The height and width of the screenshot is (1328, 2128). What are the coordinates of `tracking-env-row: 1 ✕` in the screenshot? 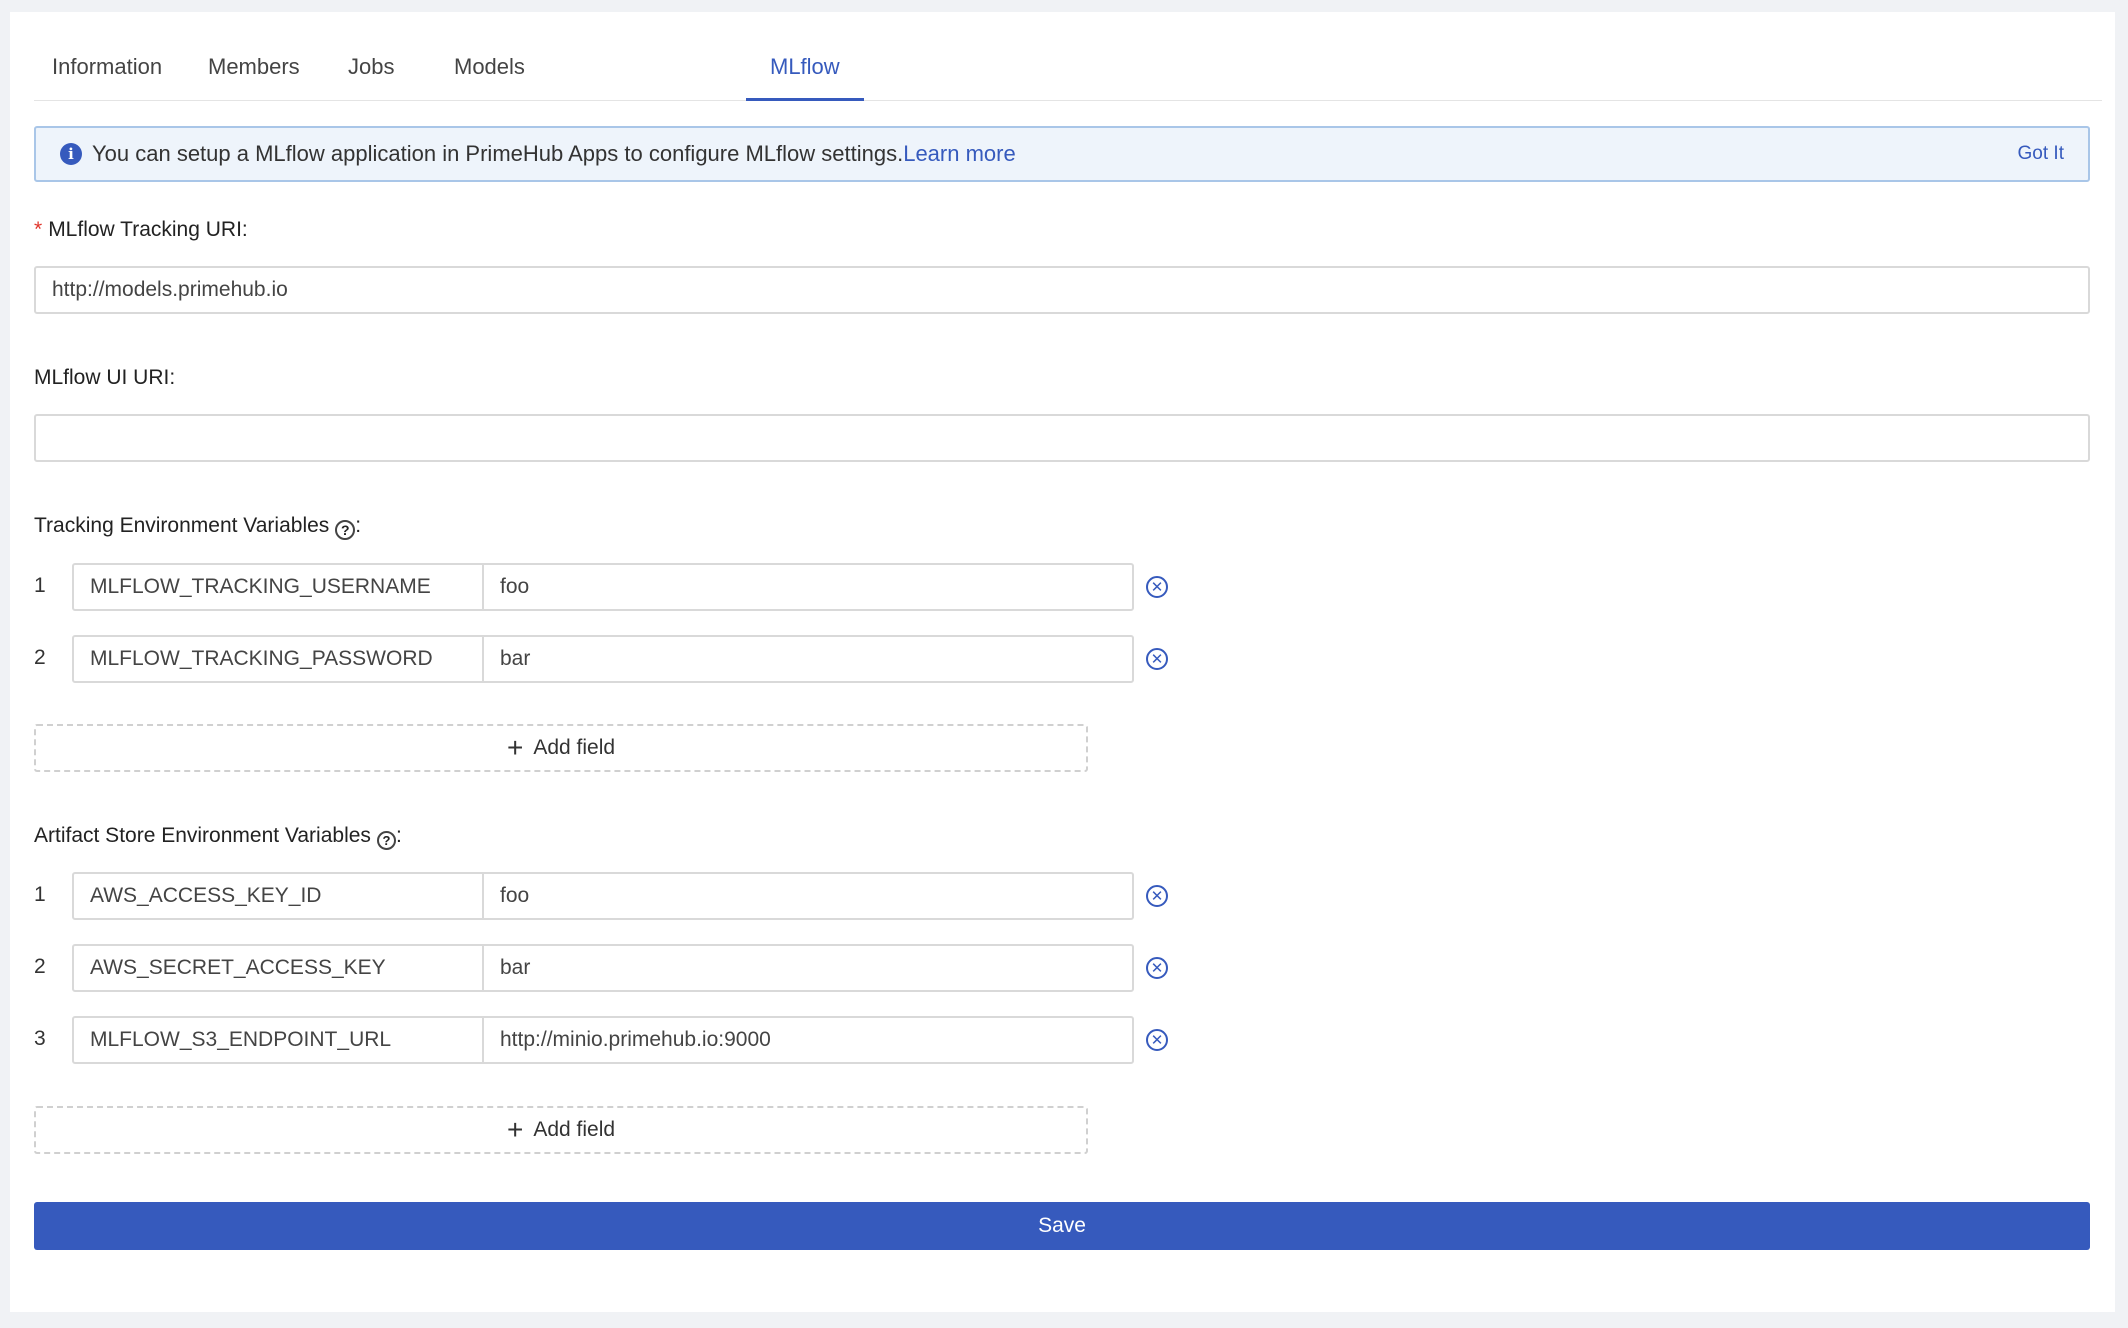 It's located at (601, 587).